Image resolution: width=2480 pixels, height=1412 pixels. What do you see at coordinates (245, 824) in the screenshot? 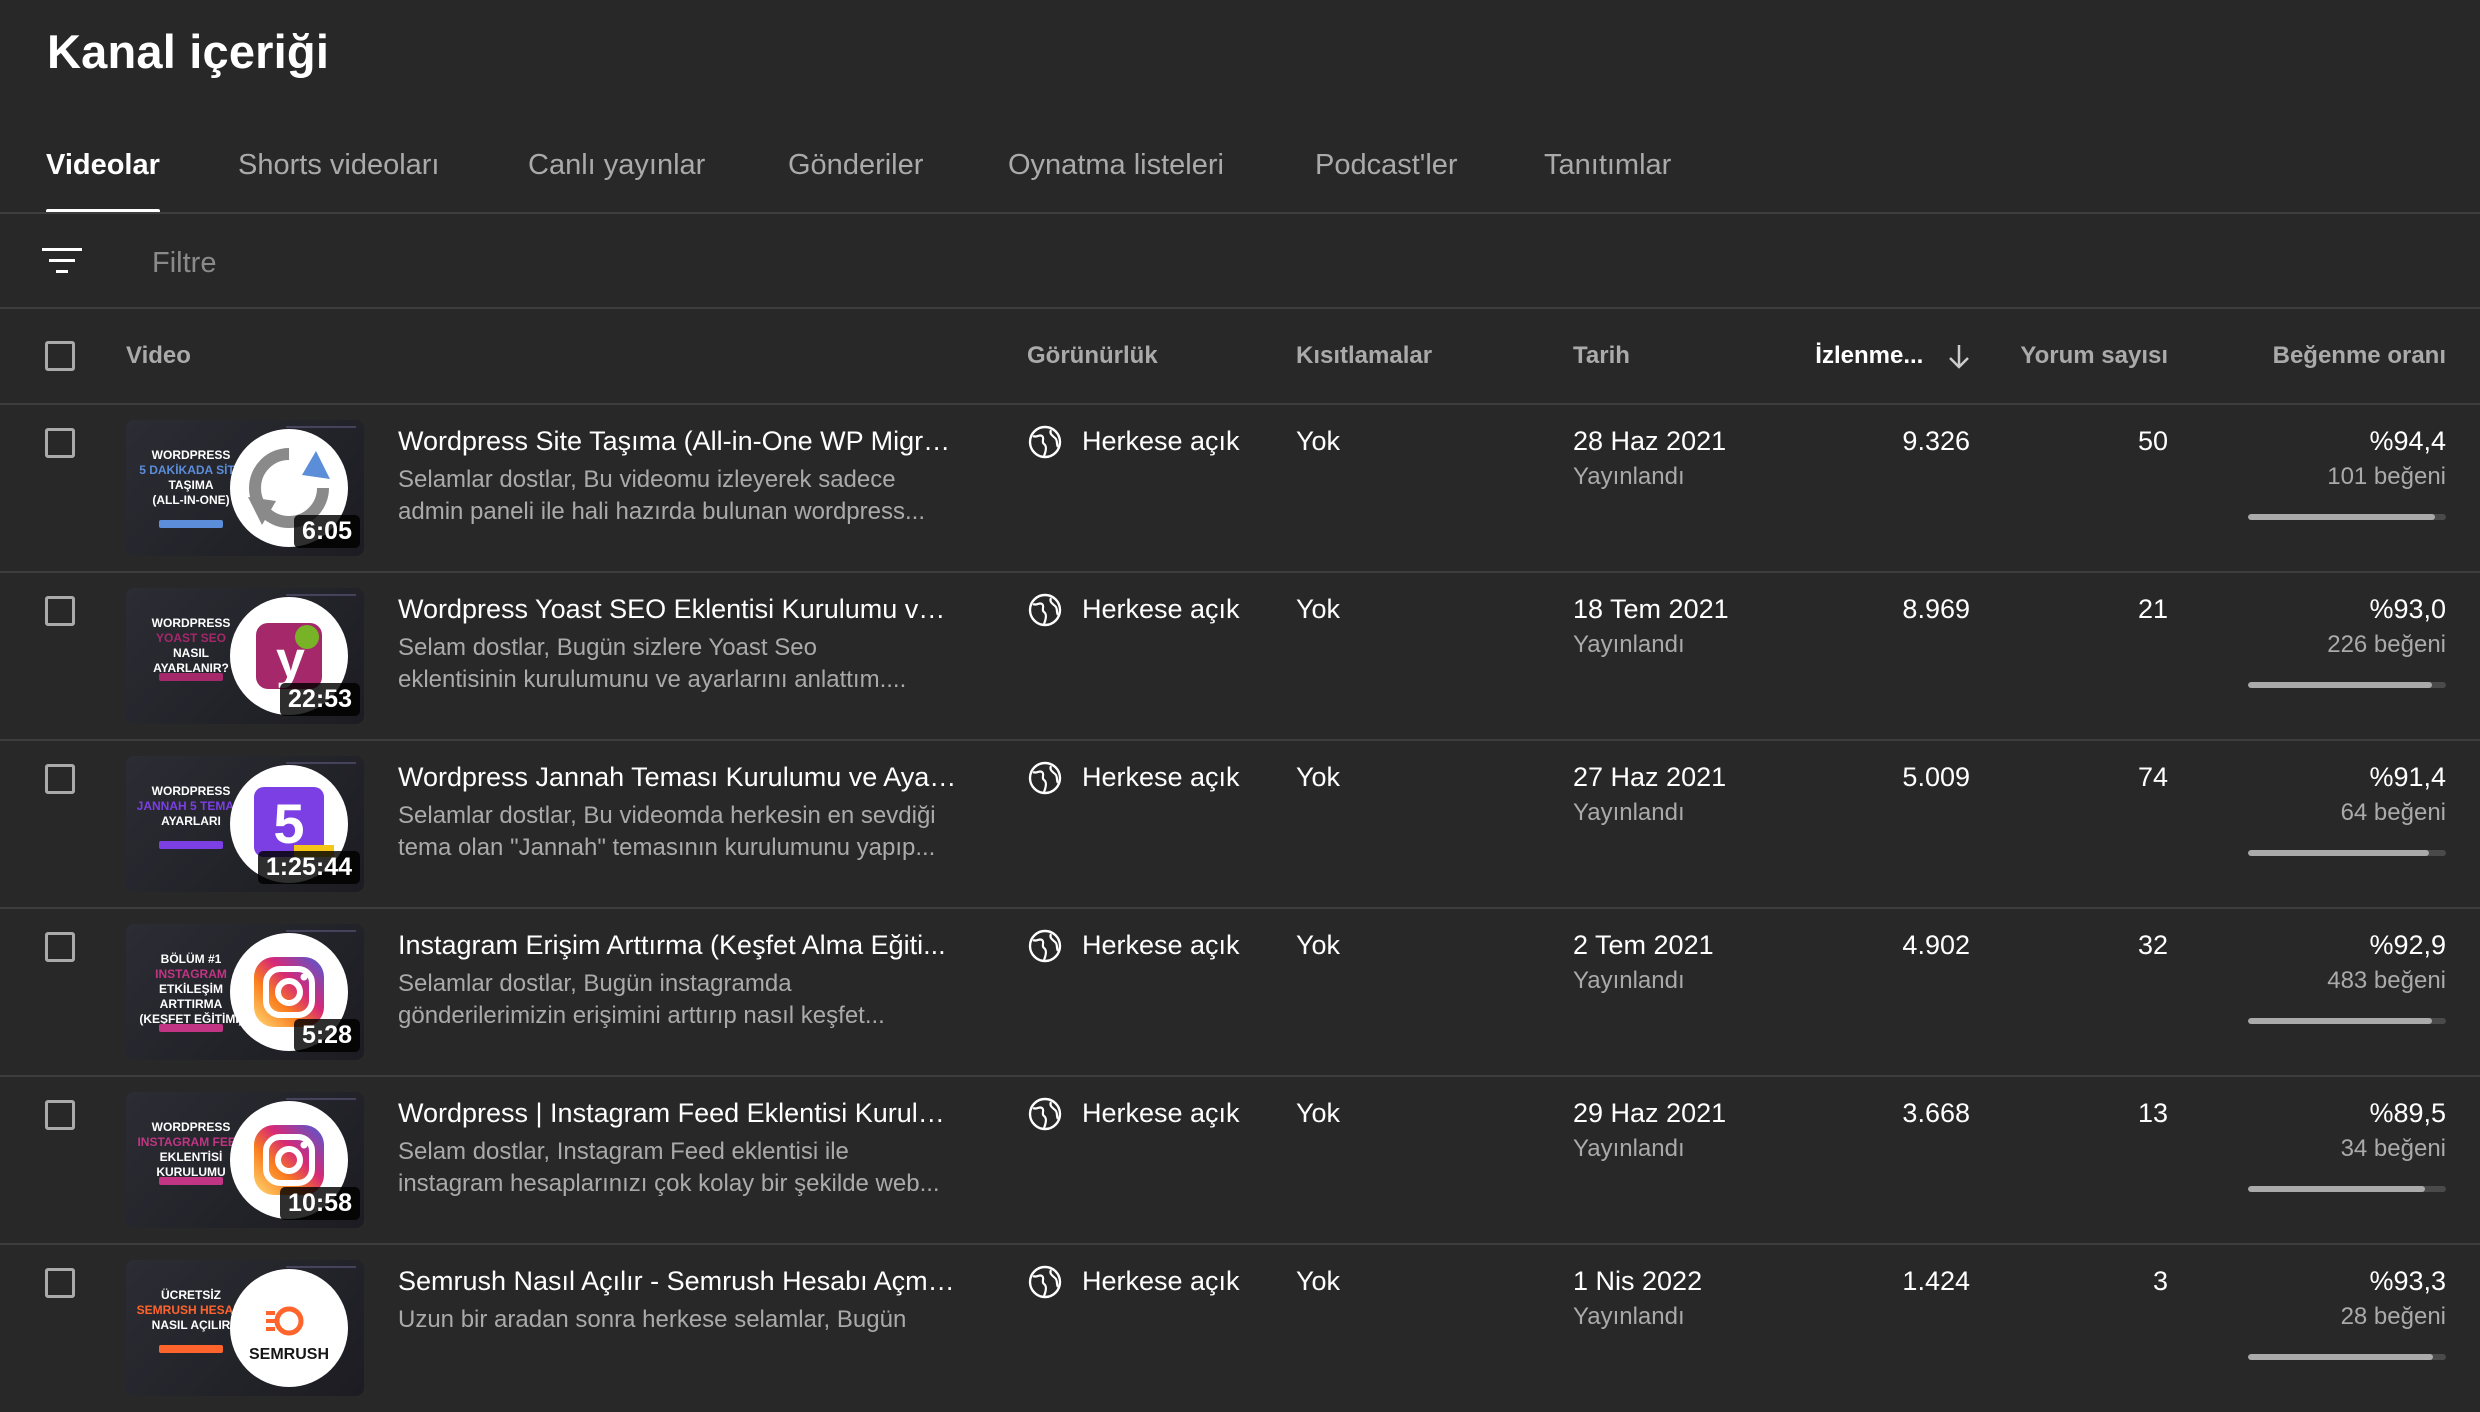
I see `video-thumbnail: WORDPRESS JANNAH 5 TEMASI AYARLARI 5 1:25:44` at bounding box center [245, 824].